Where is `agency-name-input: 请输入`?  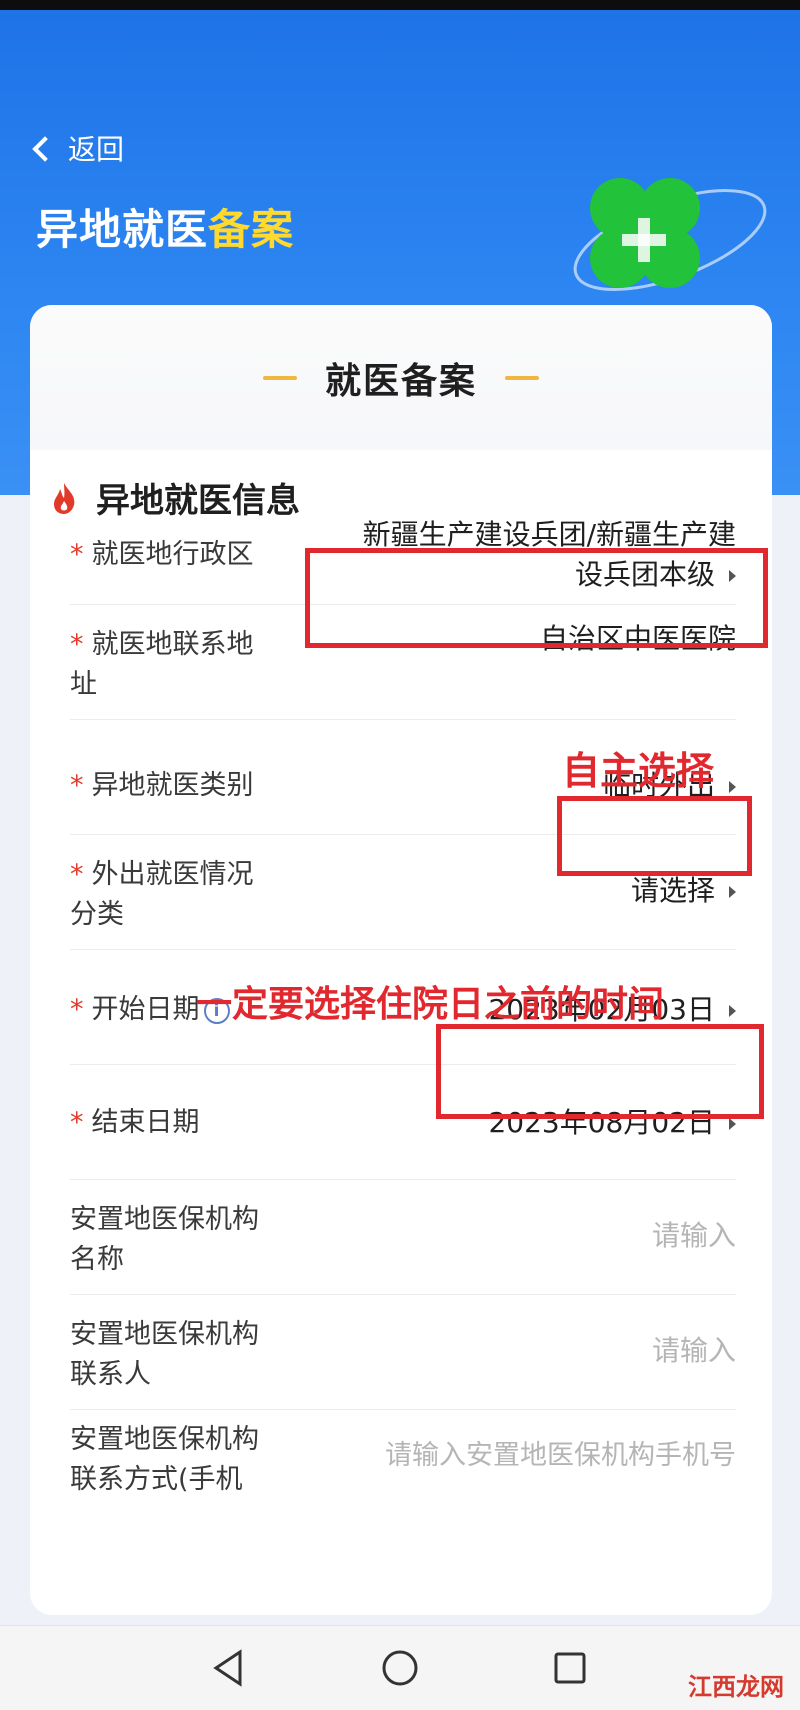
agency-name-input: 请输入 is located at coordinates (694, 1236).